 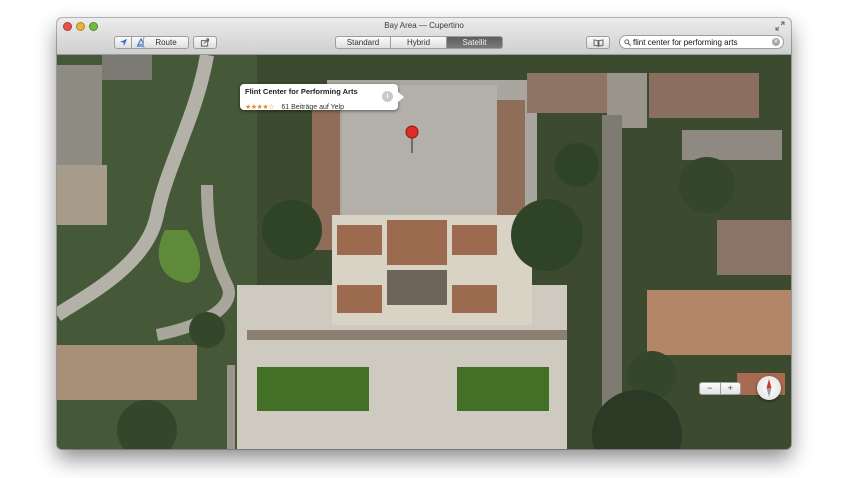 I want to click on location-pin-icon, so click(x=412, y=132).